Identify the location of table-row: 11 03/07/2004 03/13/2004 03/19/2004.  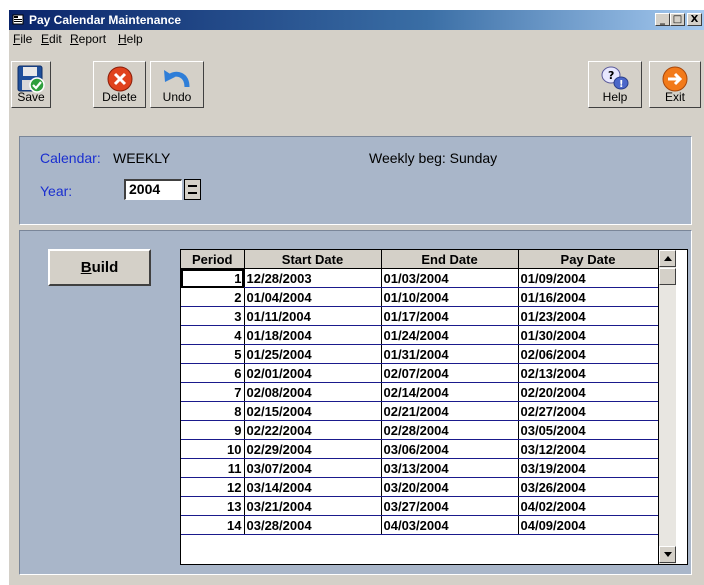
(420, 468).